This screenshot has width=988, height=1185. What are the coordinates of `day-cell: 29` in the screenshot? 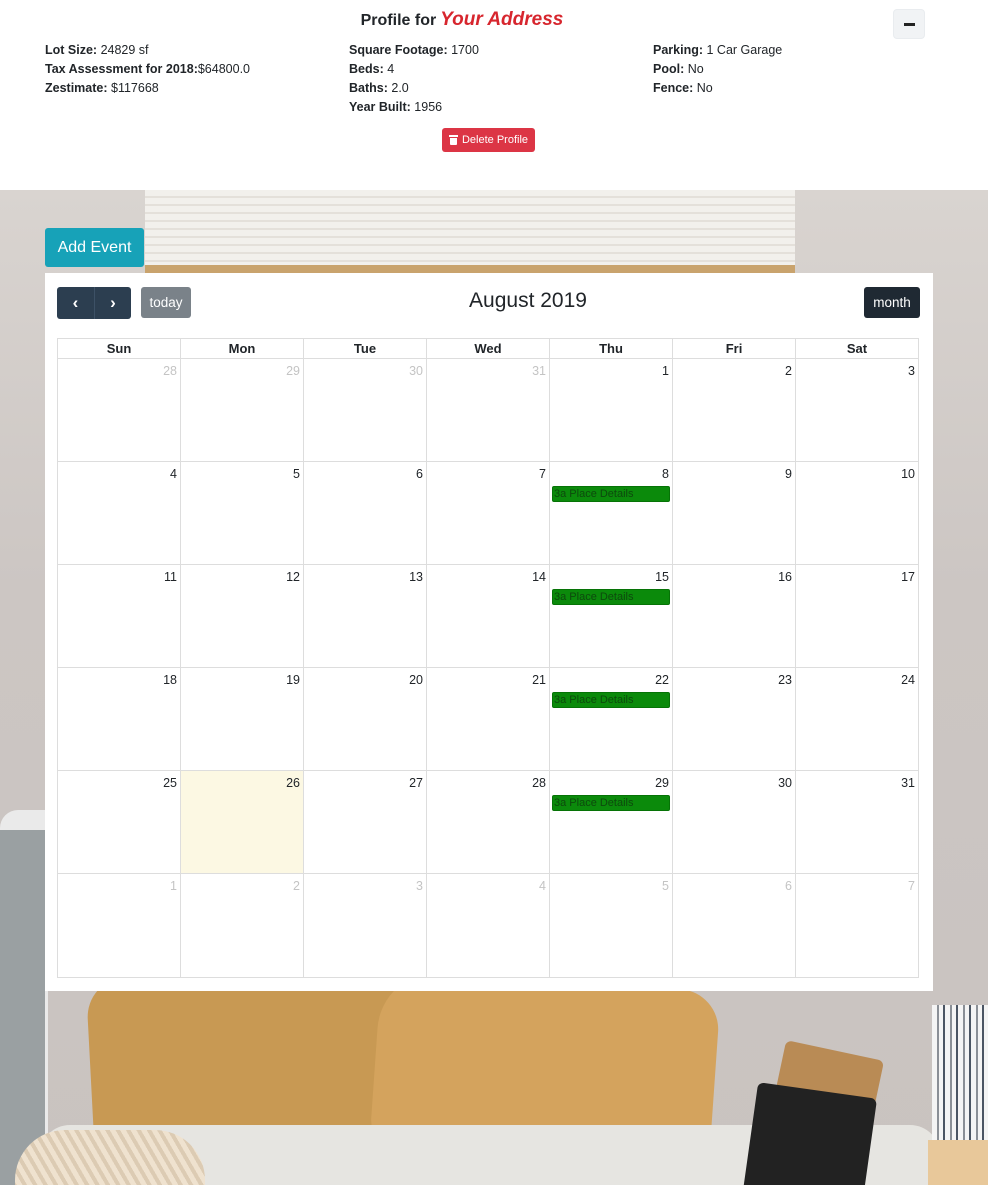 It's located at (242, 410).